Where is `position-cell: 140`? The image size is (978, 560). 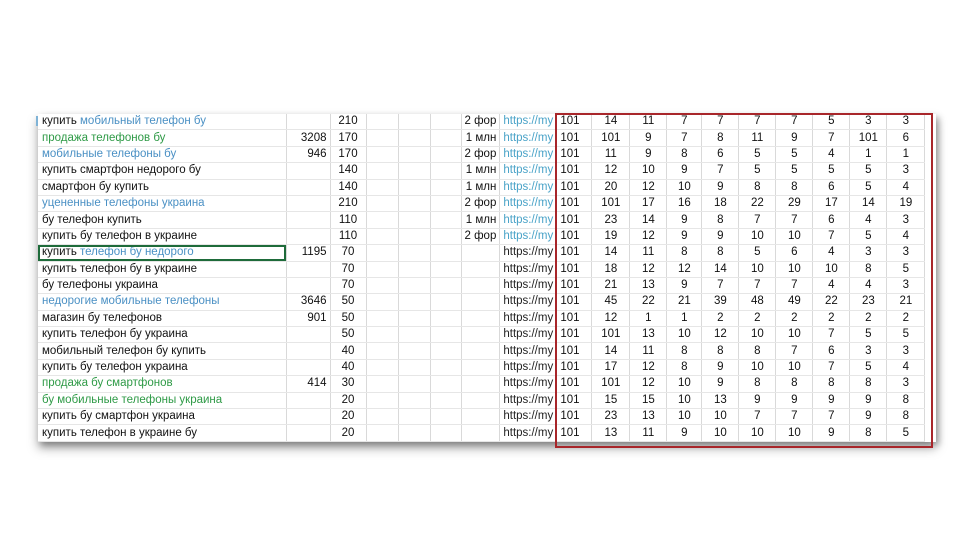
position-cell: 140 is located at coordinates (348, 187).